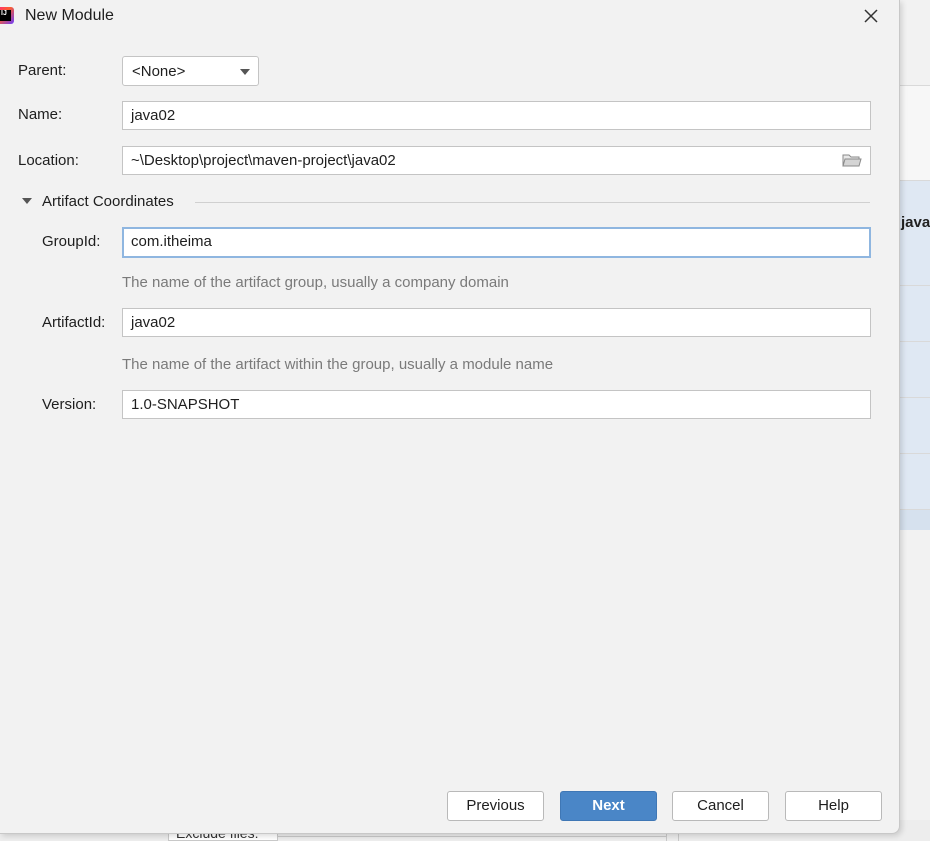  What do you see at coordinates (7, 15) in the screenshot?
I see `intellij-idea-icon: IJ` at bounding box center [7, 15].